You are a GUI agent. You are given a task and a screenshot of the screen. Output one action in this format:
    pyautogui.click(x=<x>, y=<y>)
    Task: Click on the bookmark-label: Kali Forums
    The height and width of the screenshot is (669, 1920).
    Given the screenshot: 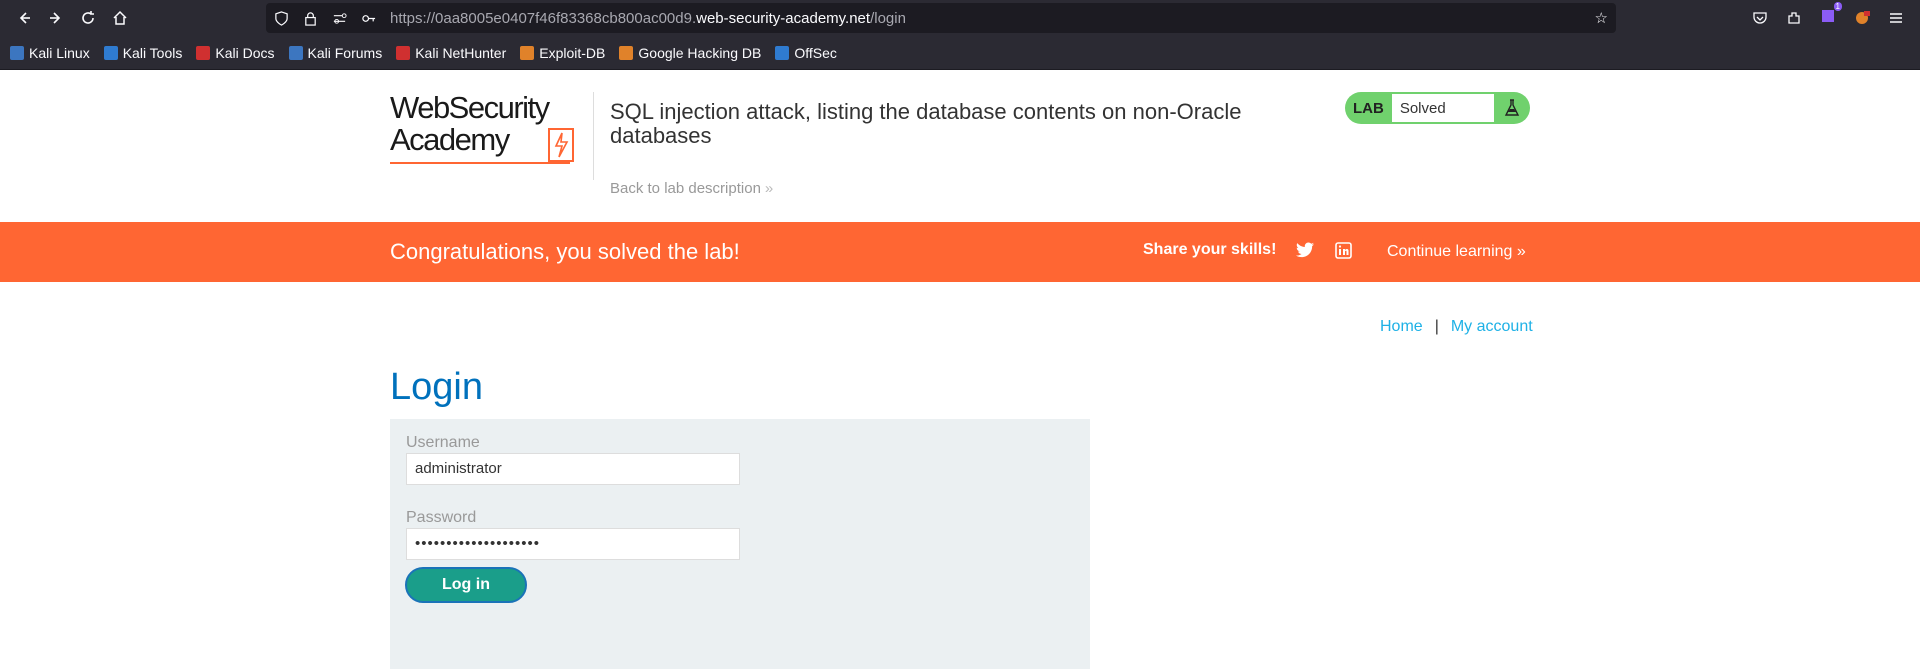 What is the action you would take?
    pyautogui.click(x=345, y=52)
    